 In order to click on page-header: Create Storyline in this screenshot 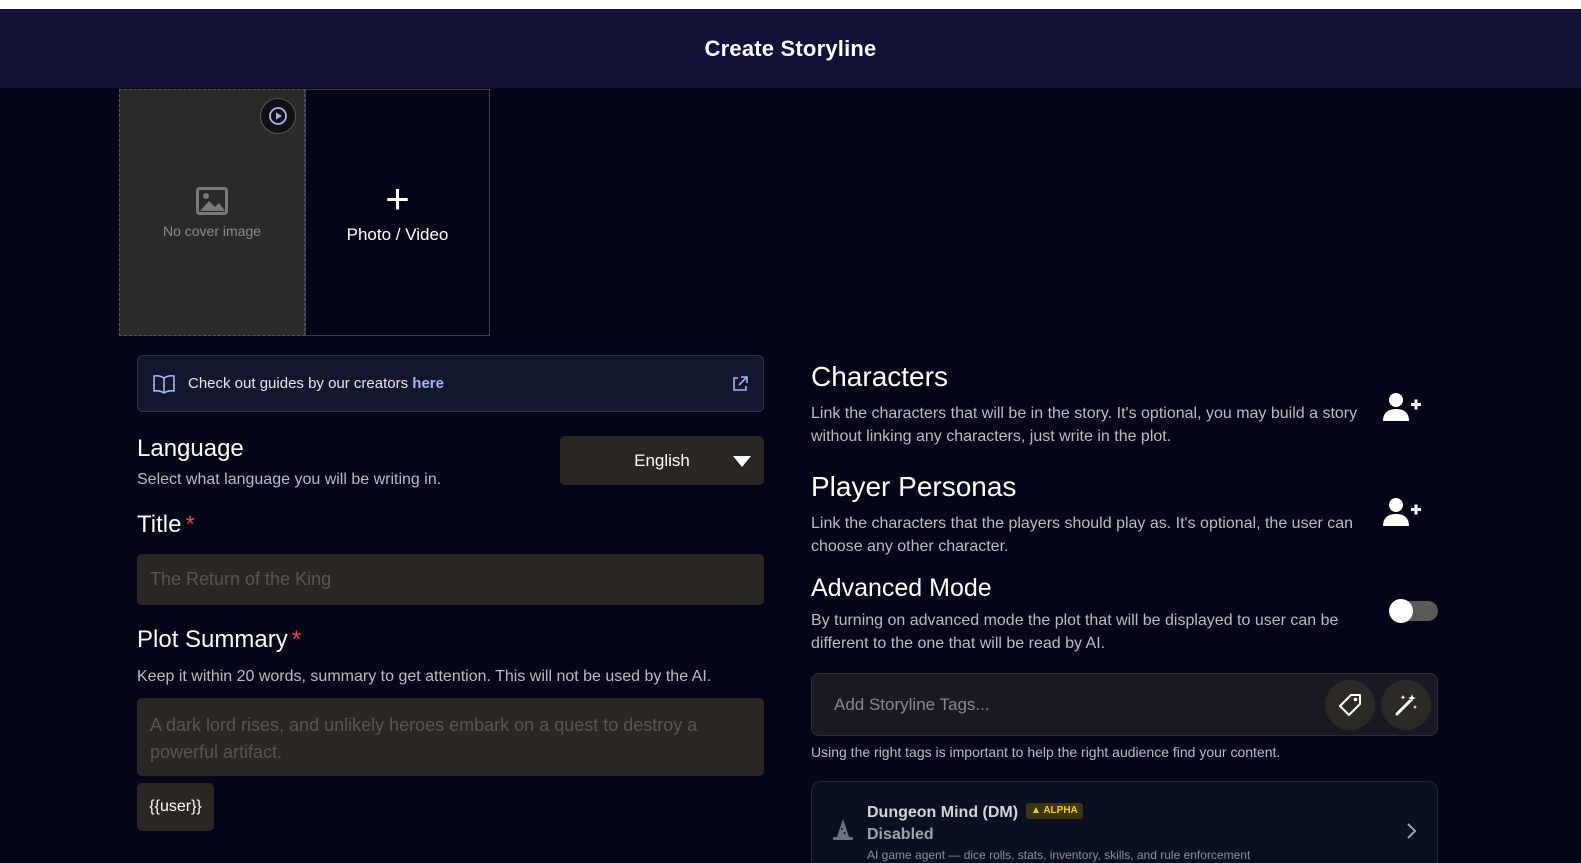, I will do `click(790, 48)`.